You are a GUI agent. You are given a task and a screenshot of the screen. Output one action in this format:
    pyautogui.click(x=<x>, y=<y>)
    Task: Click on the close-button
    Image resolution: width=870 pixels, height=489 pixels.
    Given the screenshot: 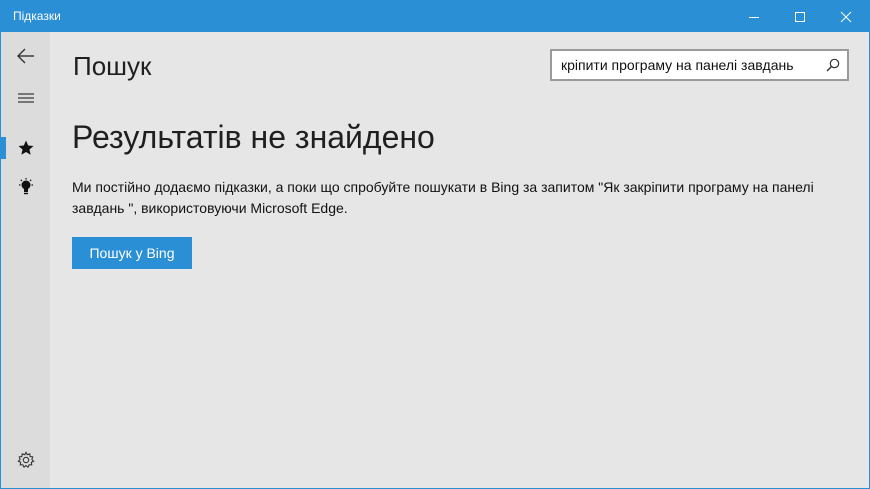 What is the action you would take?
    pyautogui.click(x=846, y=16)
    